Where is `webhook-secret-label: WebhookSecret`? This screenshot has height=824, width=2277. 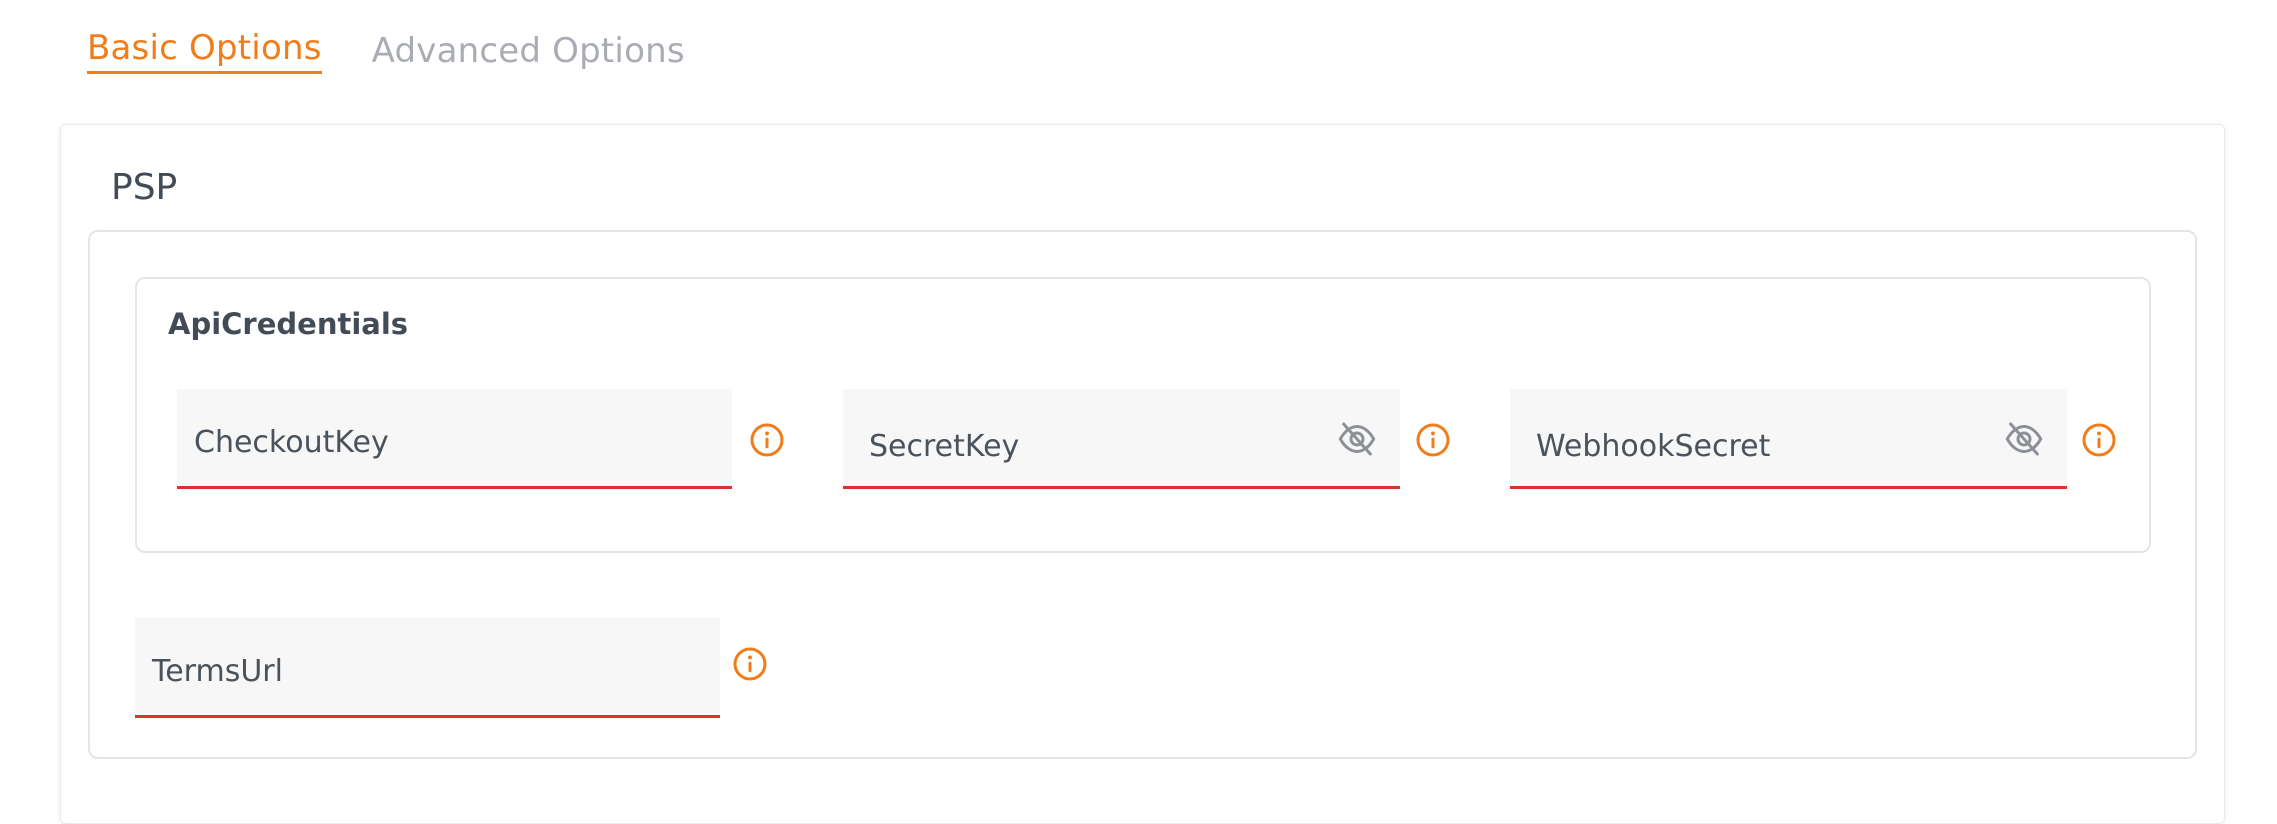 webhook-secret-label: WebhookSecret is located at coordinates (1653, 446).